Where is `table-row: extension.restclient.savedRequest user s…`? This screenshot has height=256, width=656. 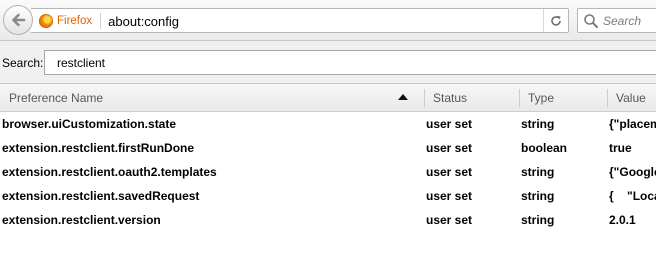 table-row: extension.restclient.savedRequest user s… is located at coordinates (328, 196).